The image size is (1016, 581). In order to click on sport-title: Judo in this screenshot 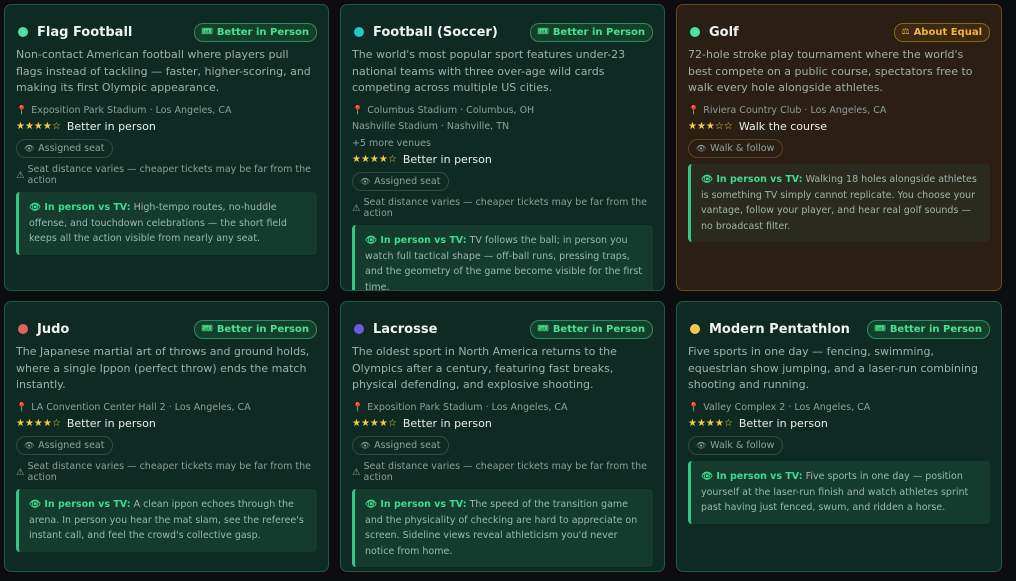, I will do `click(53, 329)`.